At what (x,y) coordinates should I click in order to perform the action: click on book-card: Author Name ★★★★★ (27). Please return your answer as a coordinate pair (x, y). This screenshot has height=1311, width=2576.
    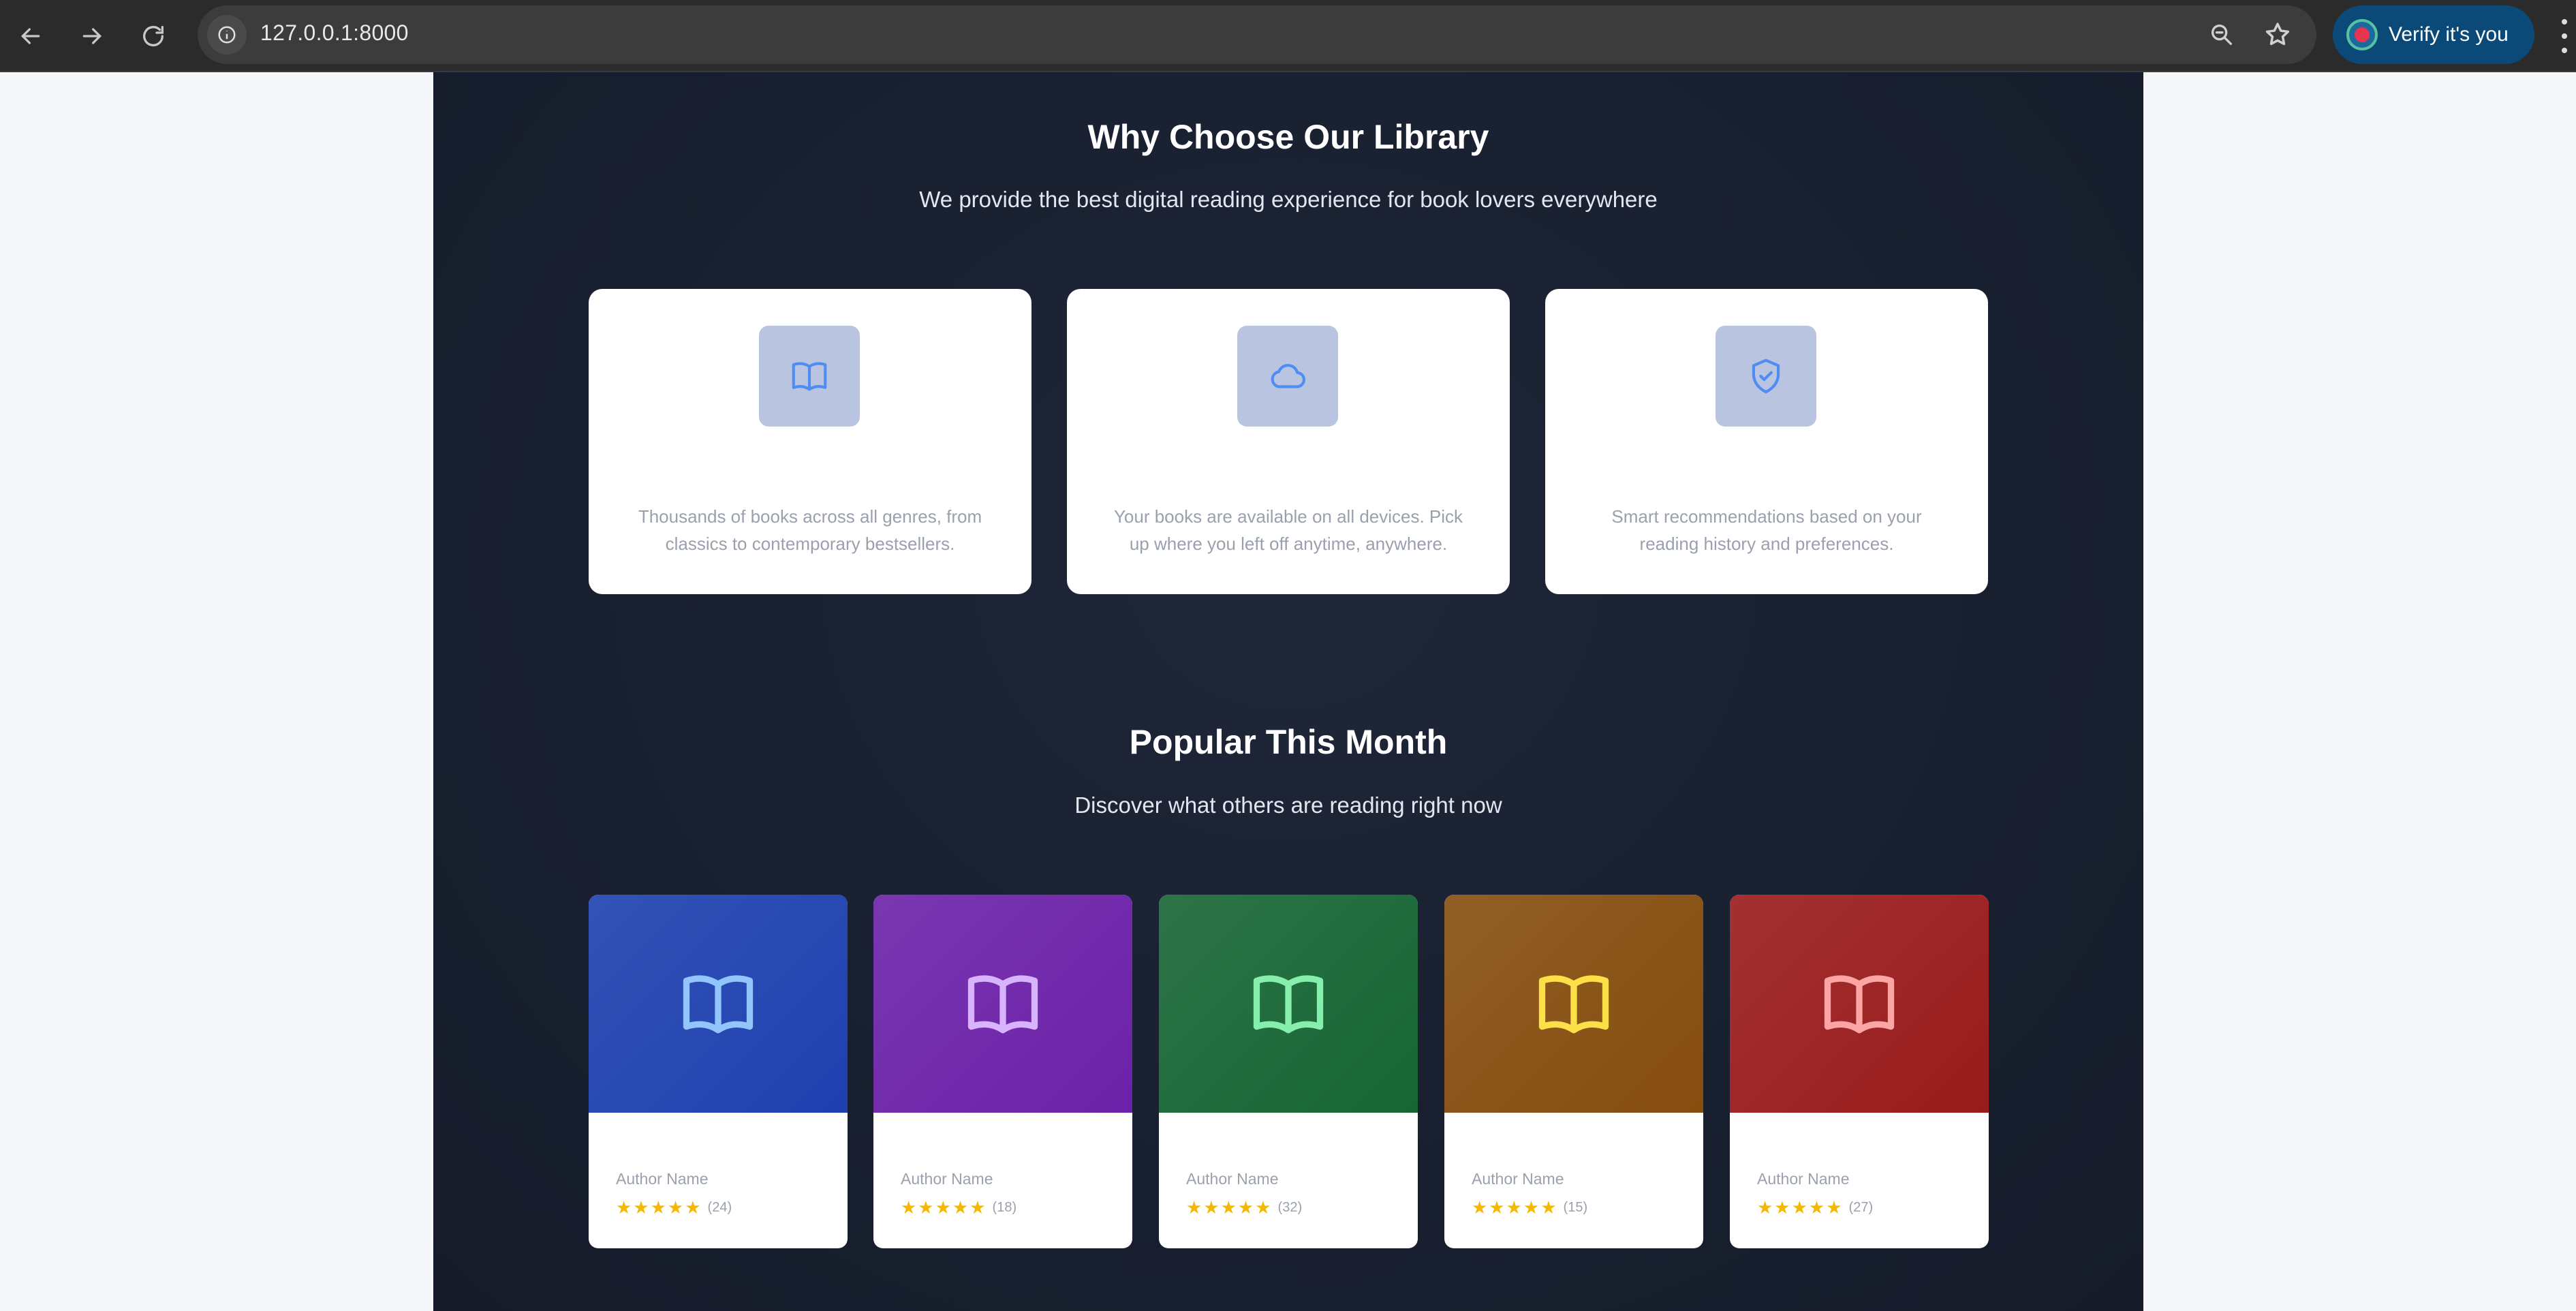
    Looking at the image, I should click on (1859, 1071).